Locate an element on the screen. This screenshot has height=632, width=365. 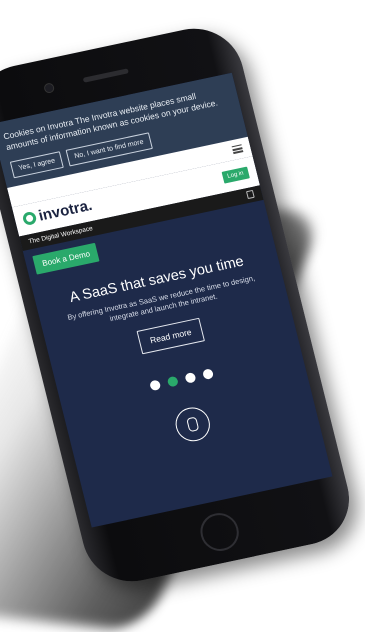
agree-button: Yes, I agree is located at coordinates (36, 165).